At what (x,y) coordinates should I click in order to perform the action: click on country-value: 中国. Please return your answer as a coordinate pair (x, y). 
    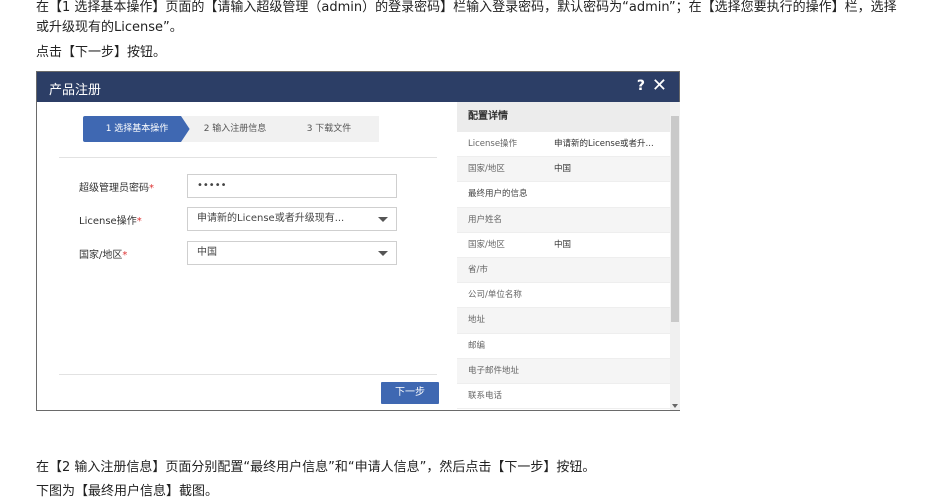
    Looking at the image, I should click on (207, 252).